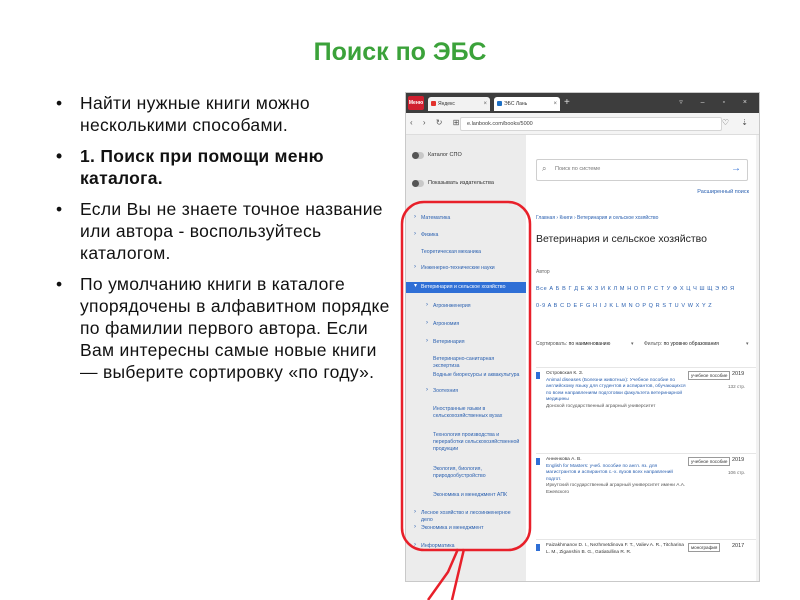  I want to click on sidebar-category-label: Теоретическая механика, so click(451, 252).